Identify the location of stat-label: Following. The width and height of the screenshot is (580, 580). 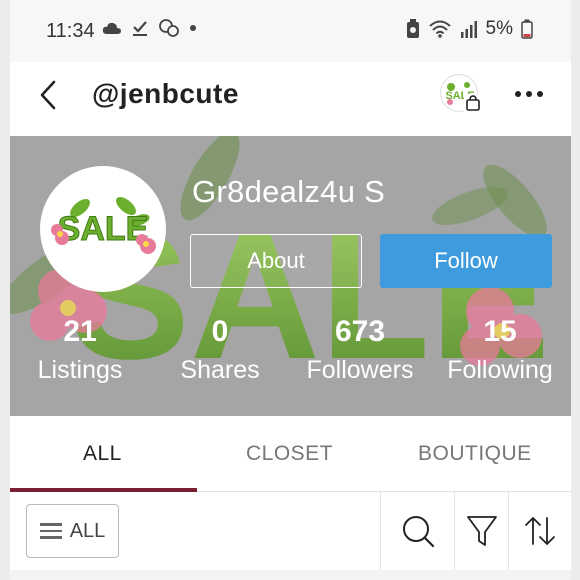
(500, 370).